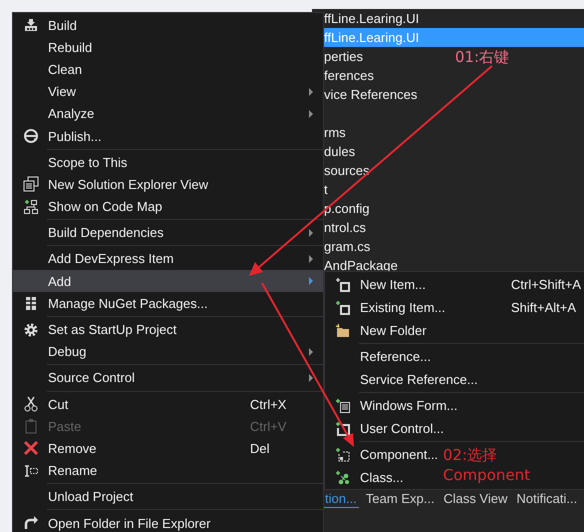 This screenshot has width=584, height=532. I want to click on tree-item: ferences, so click(349, 75).